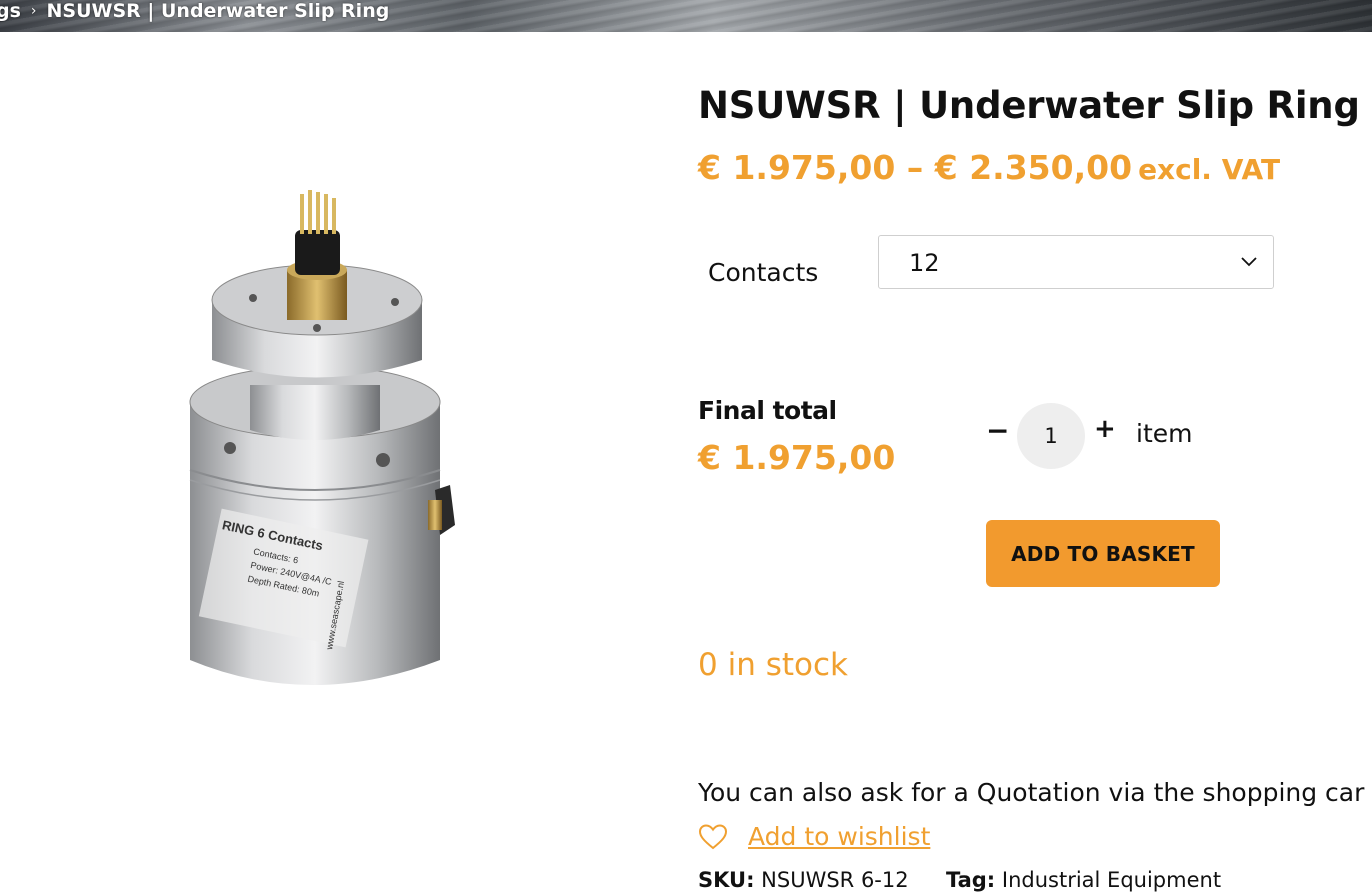  Describe the element at coordinates (1164, 433) in the screenshot. I see `quantity-unit: item` at that location.